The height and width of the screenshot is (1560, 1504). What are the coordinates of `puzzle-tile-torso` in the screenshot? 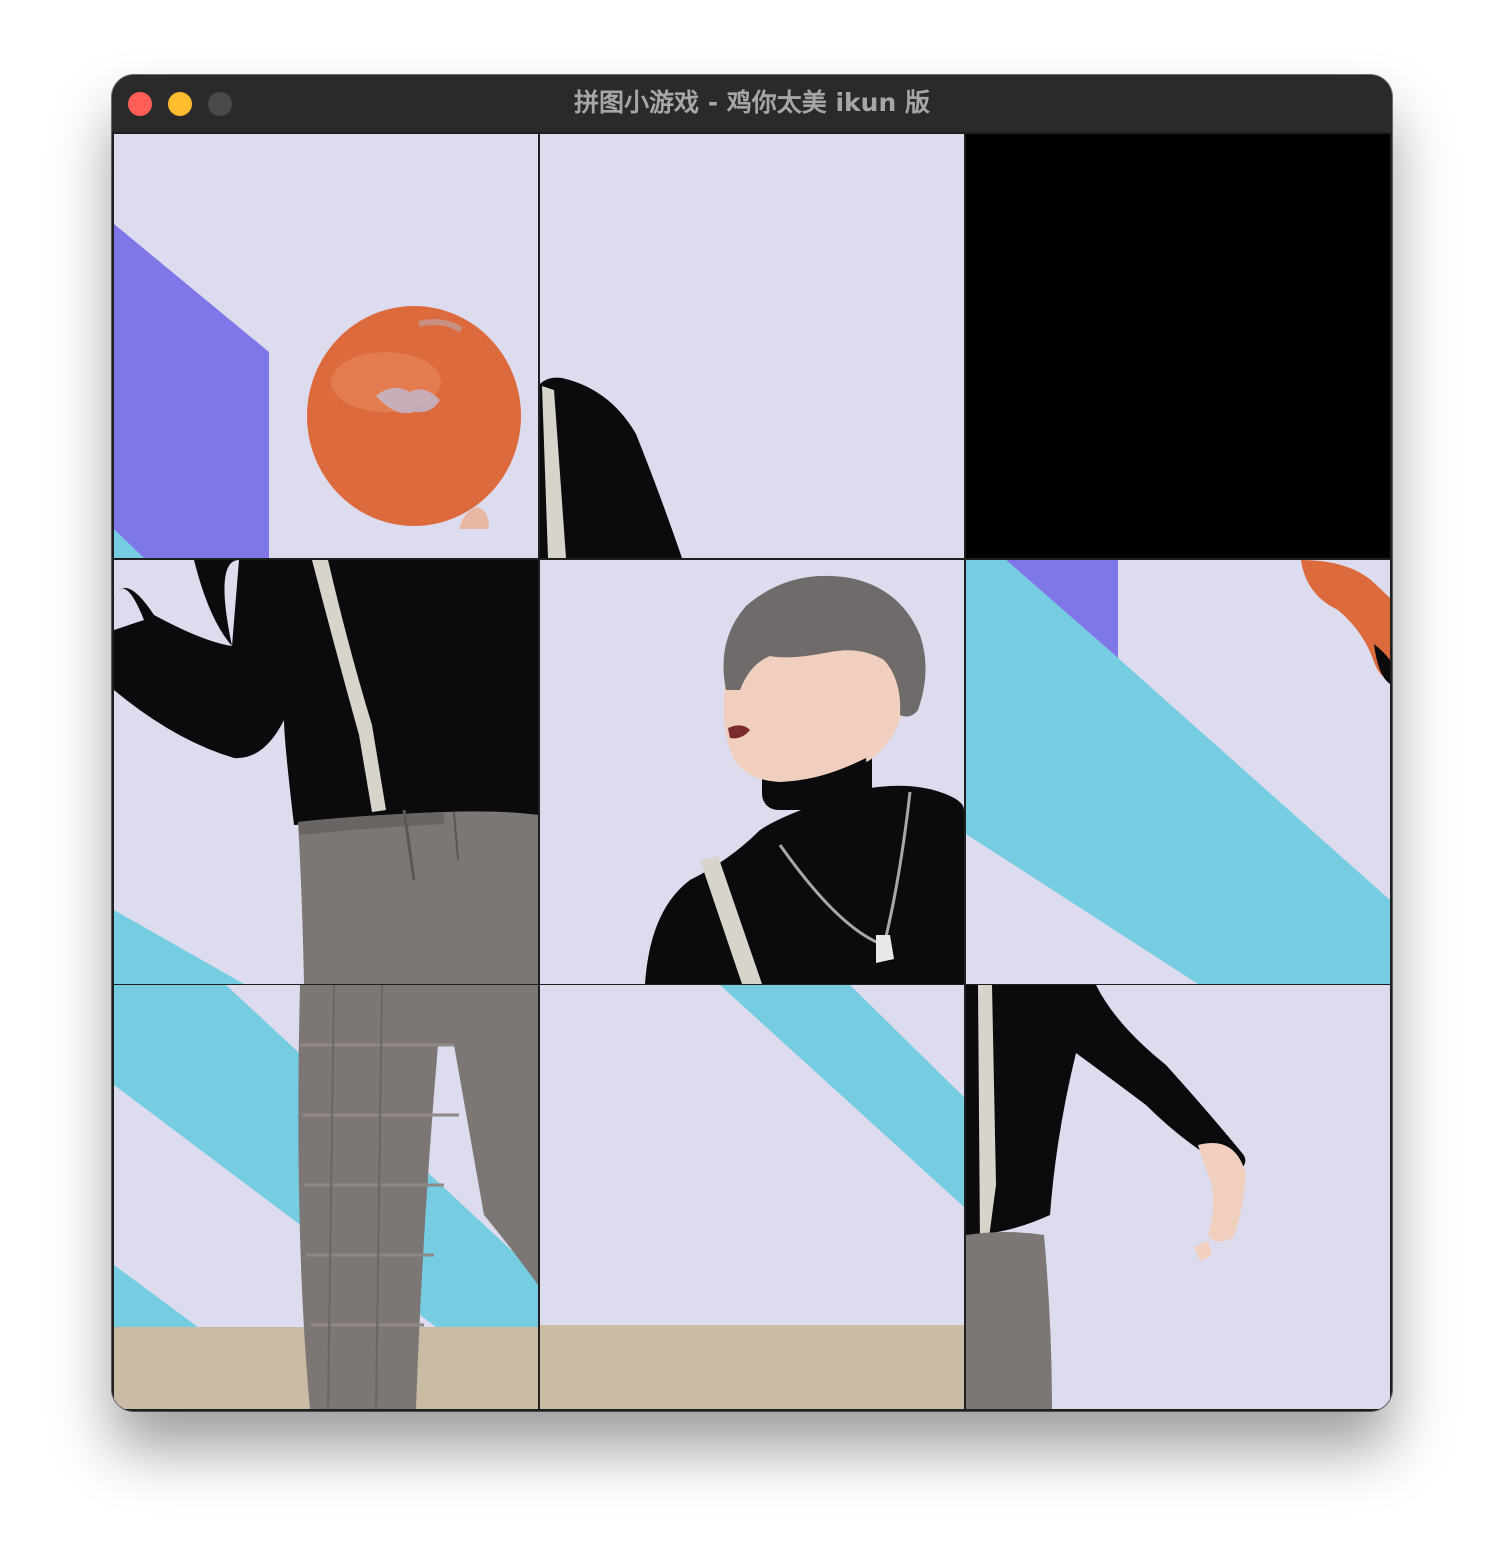 It's located at (326, 772).